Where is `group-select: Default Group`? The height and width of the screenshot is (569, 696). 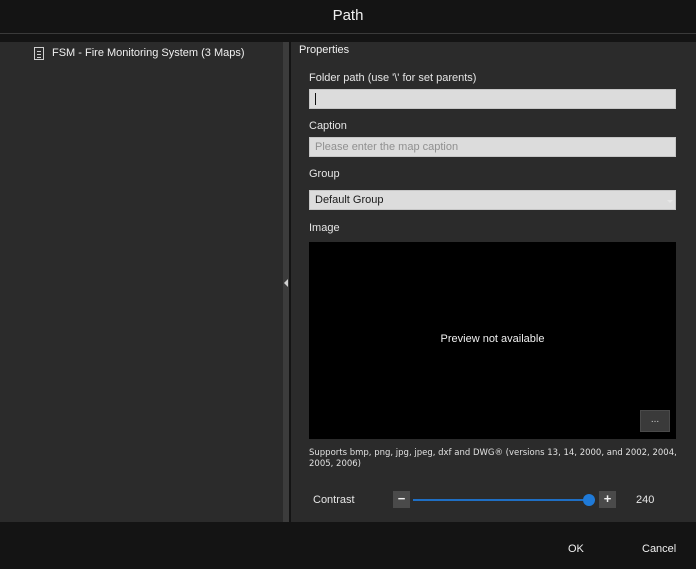 group-select: Default Group is located at coordinates (492, 200).